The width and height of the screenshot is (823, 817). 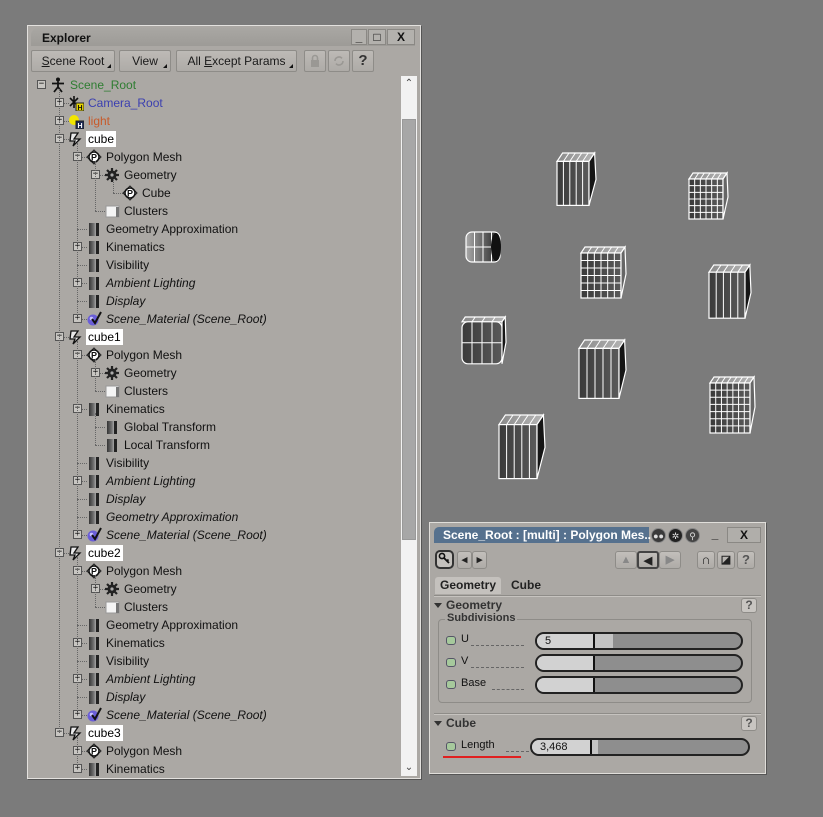 What do you see at coordinates (464, 560) in the screenshot?
I see `previous-button: ◂` at bounding box center [464, 560].